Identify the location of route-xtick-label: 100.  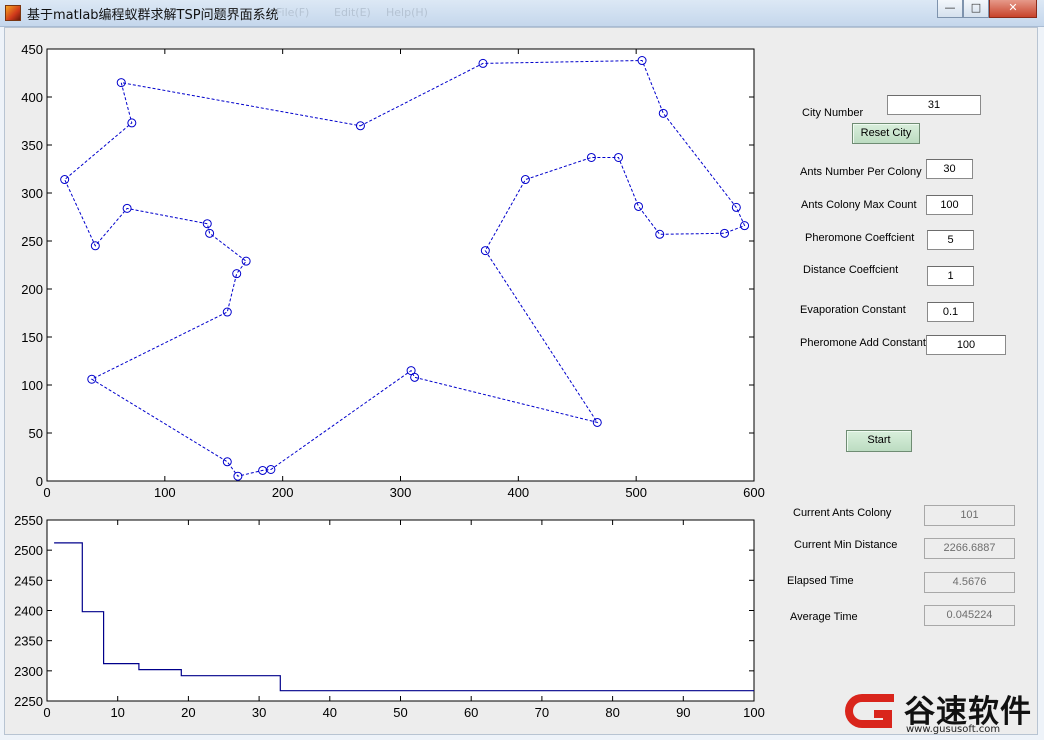
(165, 492).